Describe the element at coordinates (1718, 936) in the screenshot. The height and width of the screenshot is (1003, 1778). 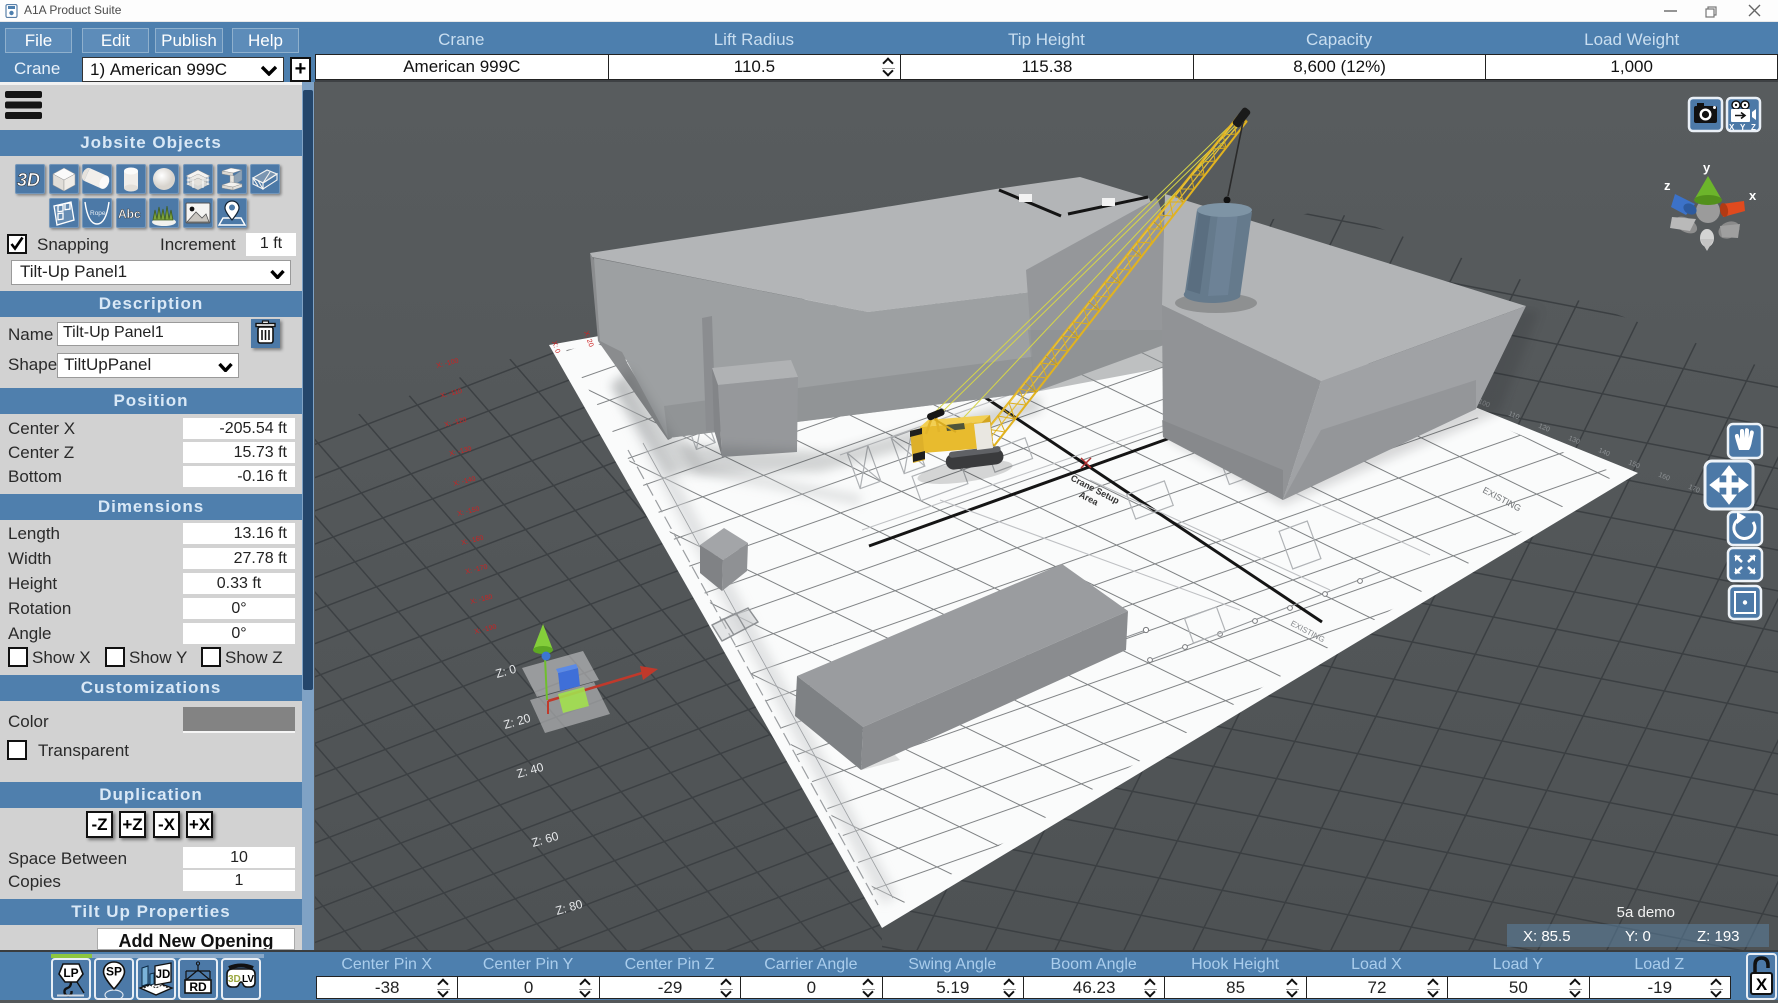
I see `svg-text: Z: 193` at that location.